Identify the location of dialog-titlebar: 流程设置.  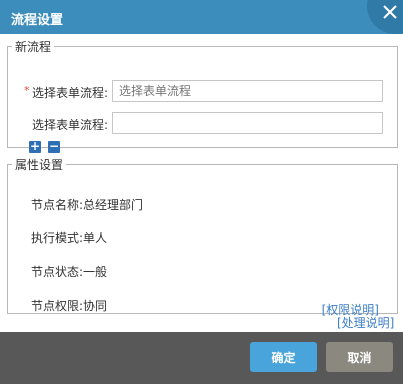
(201, 17).